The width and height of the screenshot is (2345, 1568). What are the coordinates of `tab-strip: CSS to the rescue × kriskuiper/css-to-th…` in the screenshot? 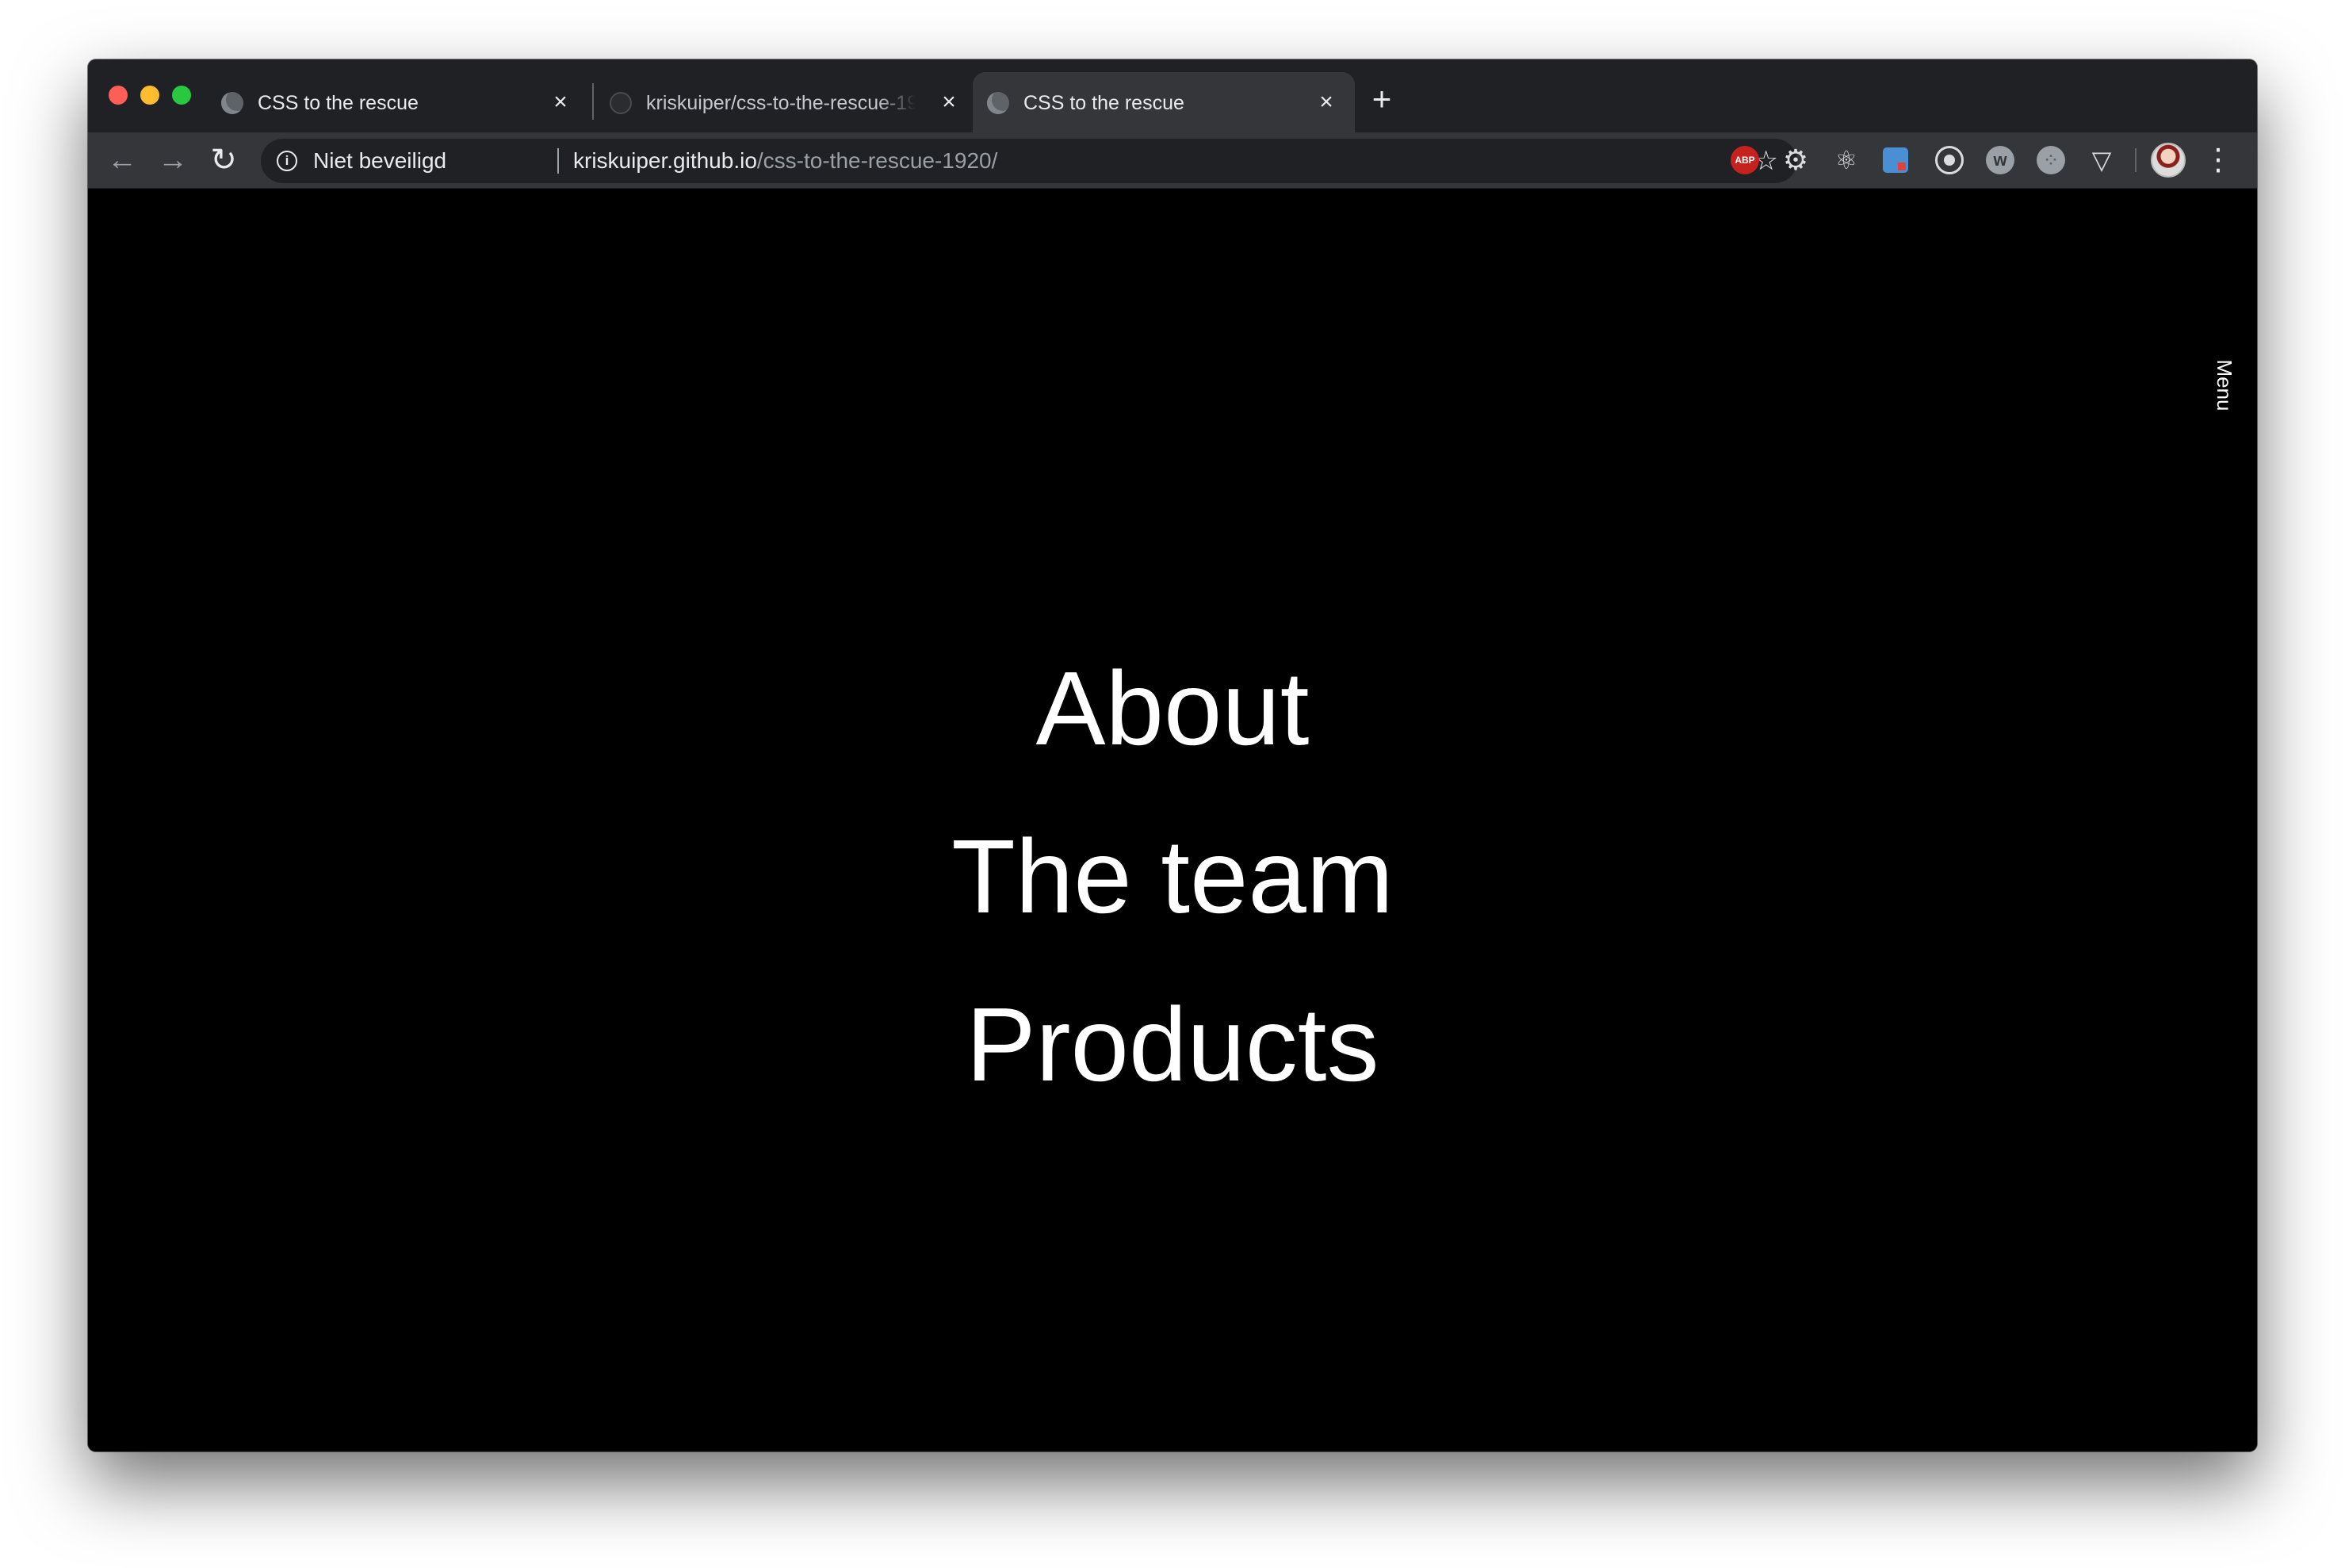 It's located at (1172, 95).